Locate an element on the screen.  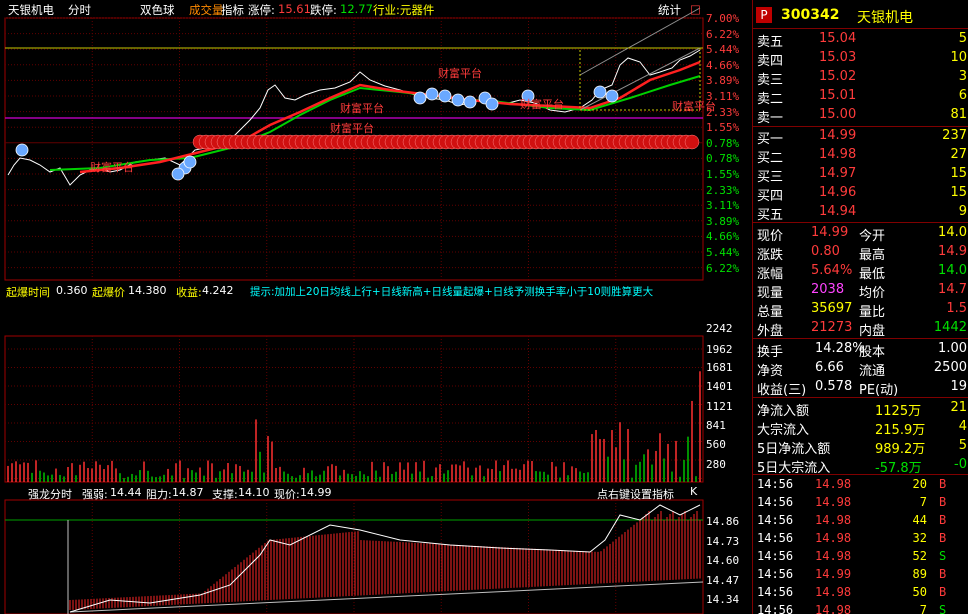
flow-row: 5日大宗流入 -57.8万 -0 is located at coordinates (860, 466).